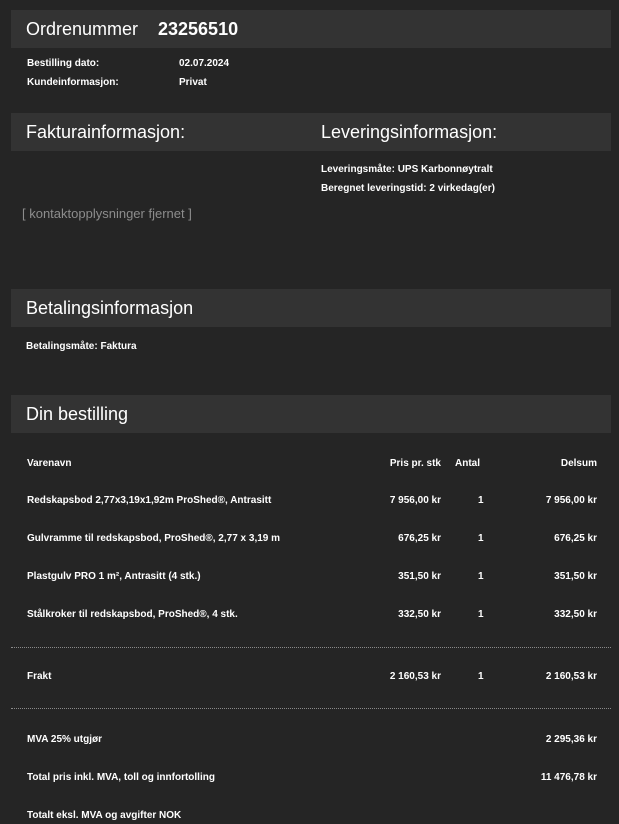 This screenshot has width=619, height=824. Describe the element at coordinates (467, 463) in the screenshot. I see `col-header-qty: Antal` at that location.